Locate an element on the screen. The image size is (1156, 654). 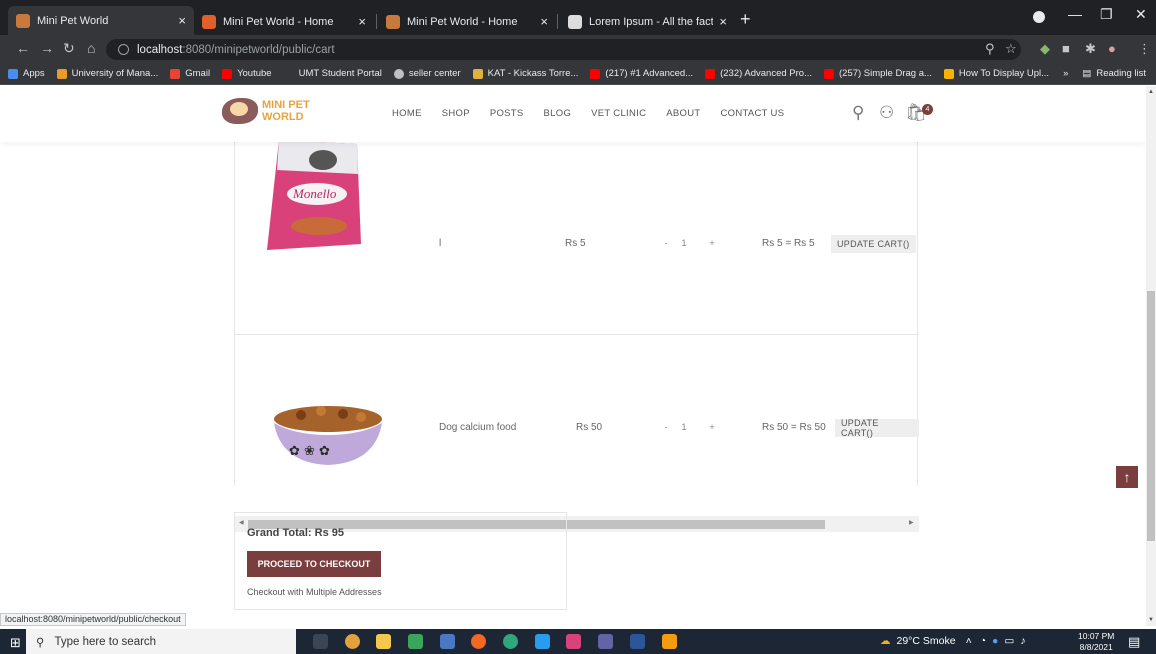
close-window-icon: ✕ is located at coordinates (1141, 14).